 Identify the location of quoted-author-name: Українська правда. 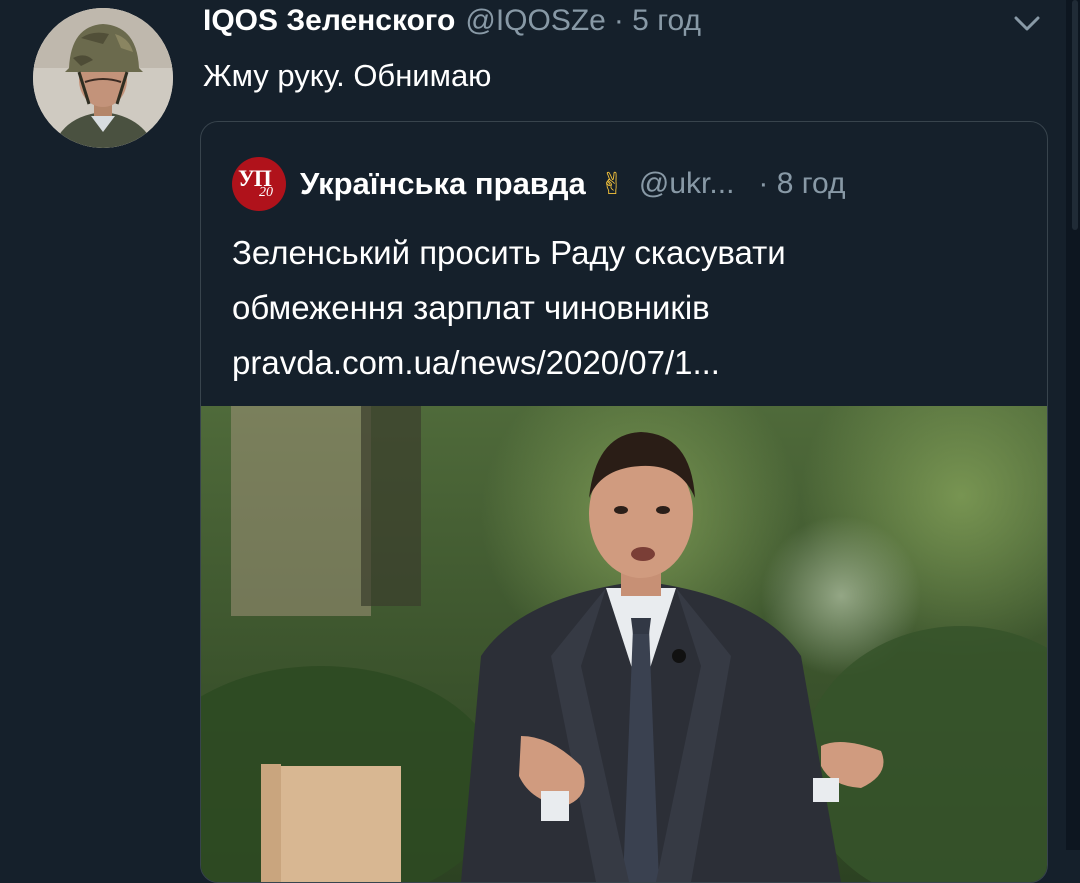
(443, 184).